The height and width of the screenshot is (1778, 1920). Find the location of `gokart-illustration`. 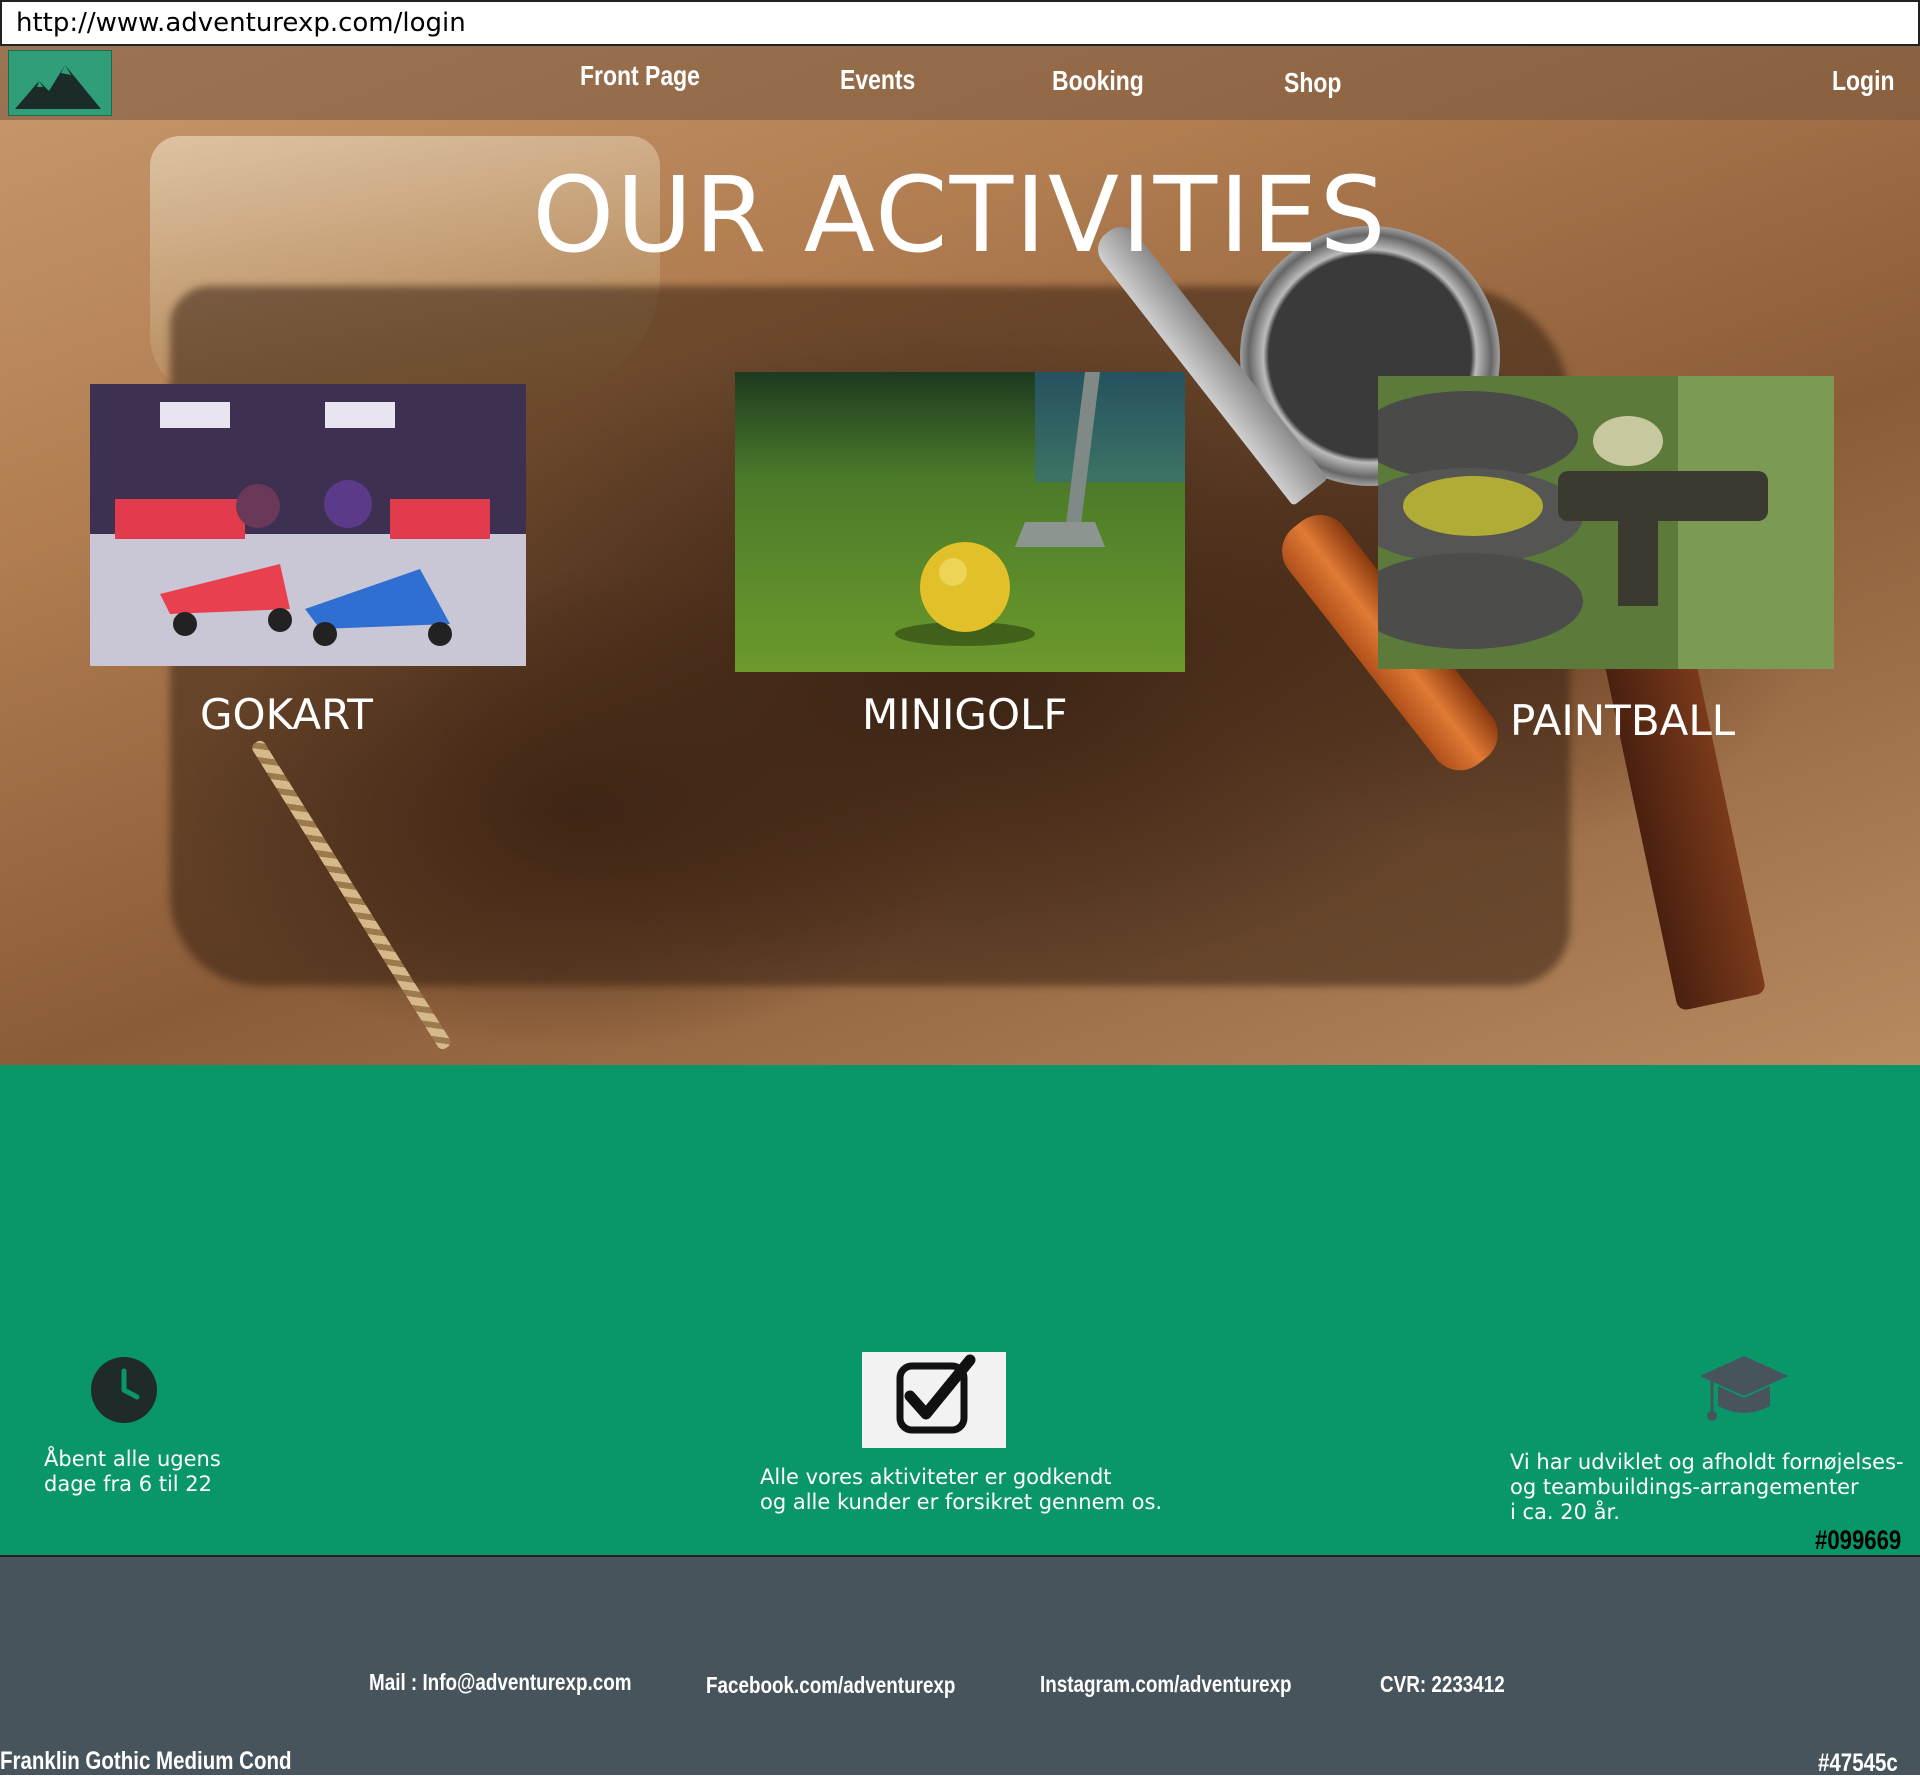

gokart-illustration is located at coordinates (308, 525).